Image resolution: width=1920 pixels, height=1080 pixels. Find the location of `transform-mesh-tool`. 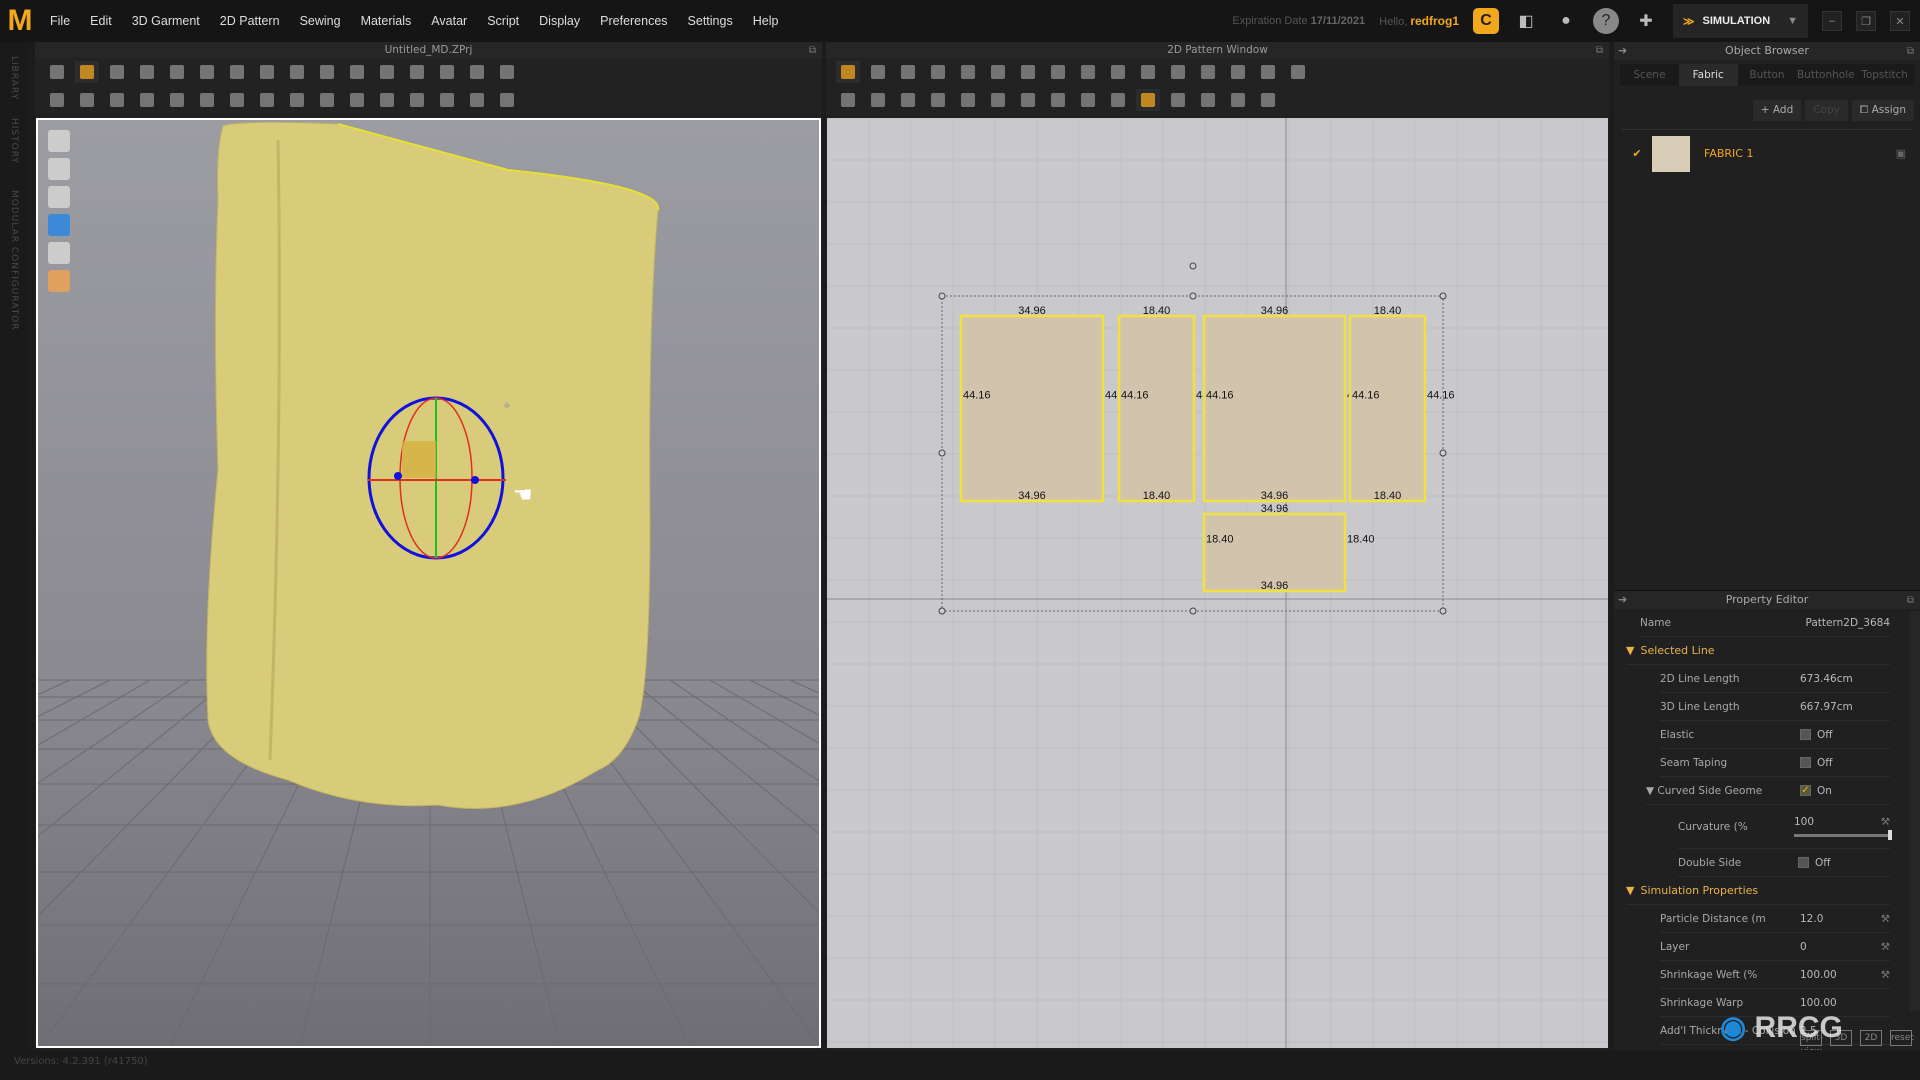

transform-mesh-tool is located at coordinates (177, 72).